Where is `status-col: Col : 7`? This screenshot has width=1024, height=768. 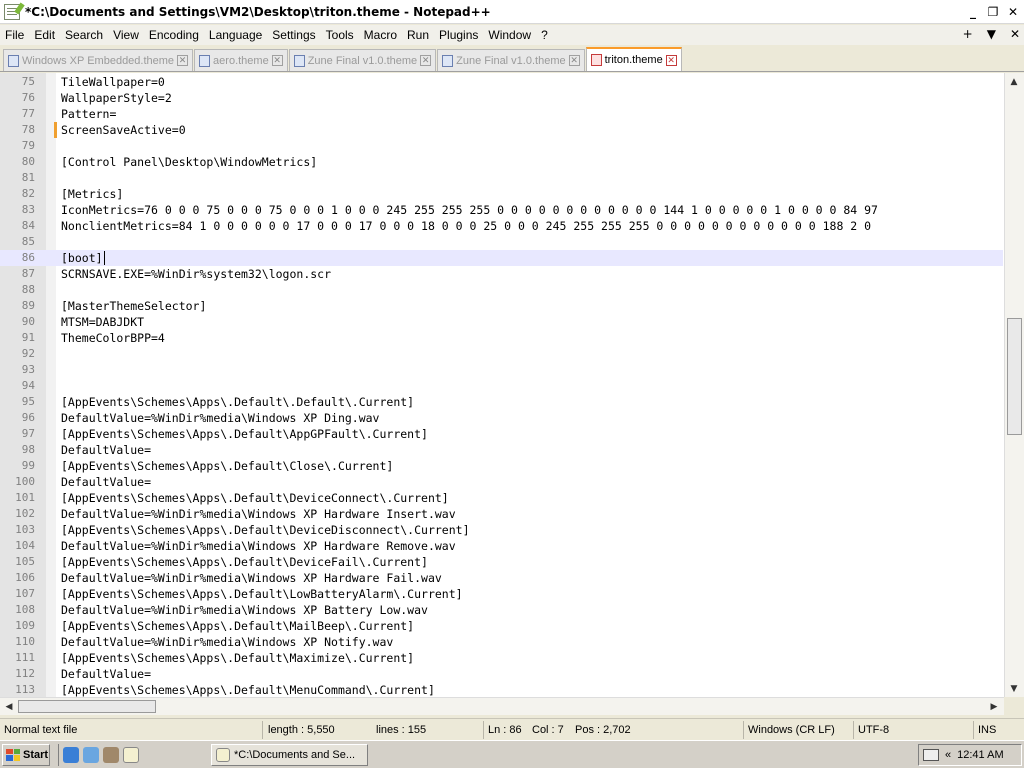 status-col: Col : 7 is located at coordinates (548, 730).